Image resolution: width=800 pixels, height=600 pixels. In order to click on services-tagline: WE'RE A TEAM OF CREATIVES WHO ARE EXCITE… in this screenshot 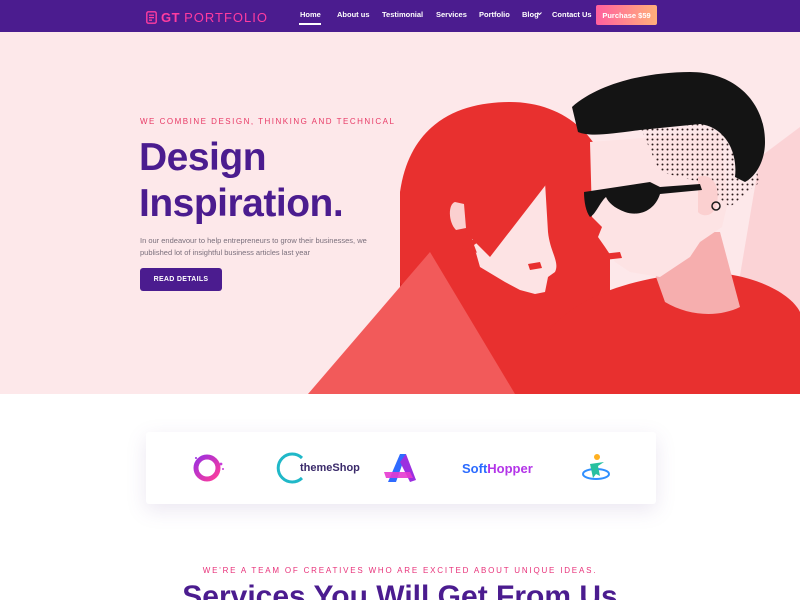, I will do `click(400, 570)`.